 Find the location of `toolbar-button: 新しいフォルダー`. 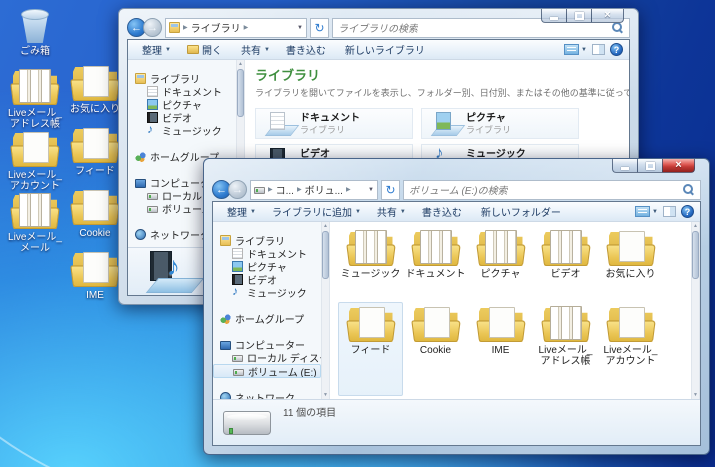

toolbar-button: 新しいフォルダー is located at coordinates (522, 211).